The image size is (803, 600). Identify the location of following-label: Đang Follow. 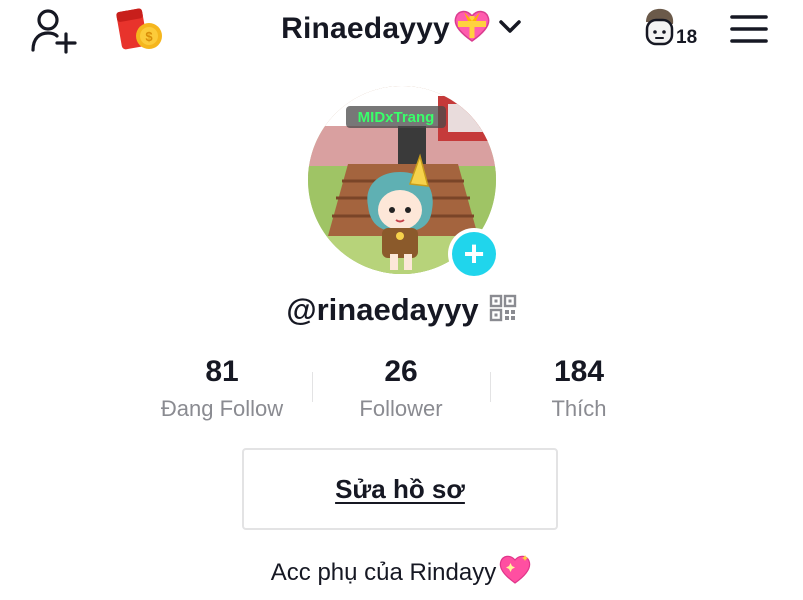
(222, 408).